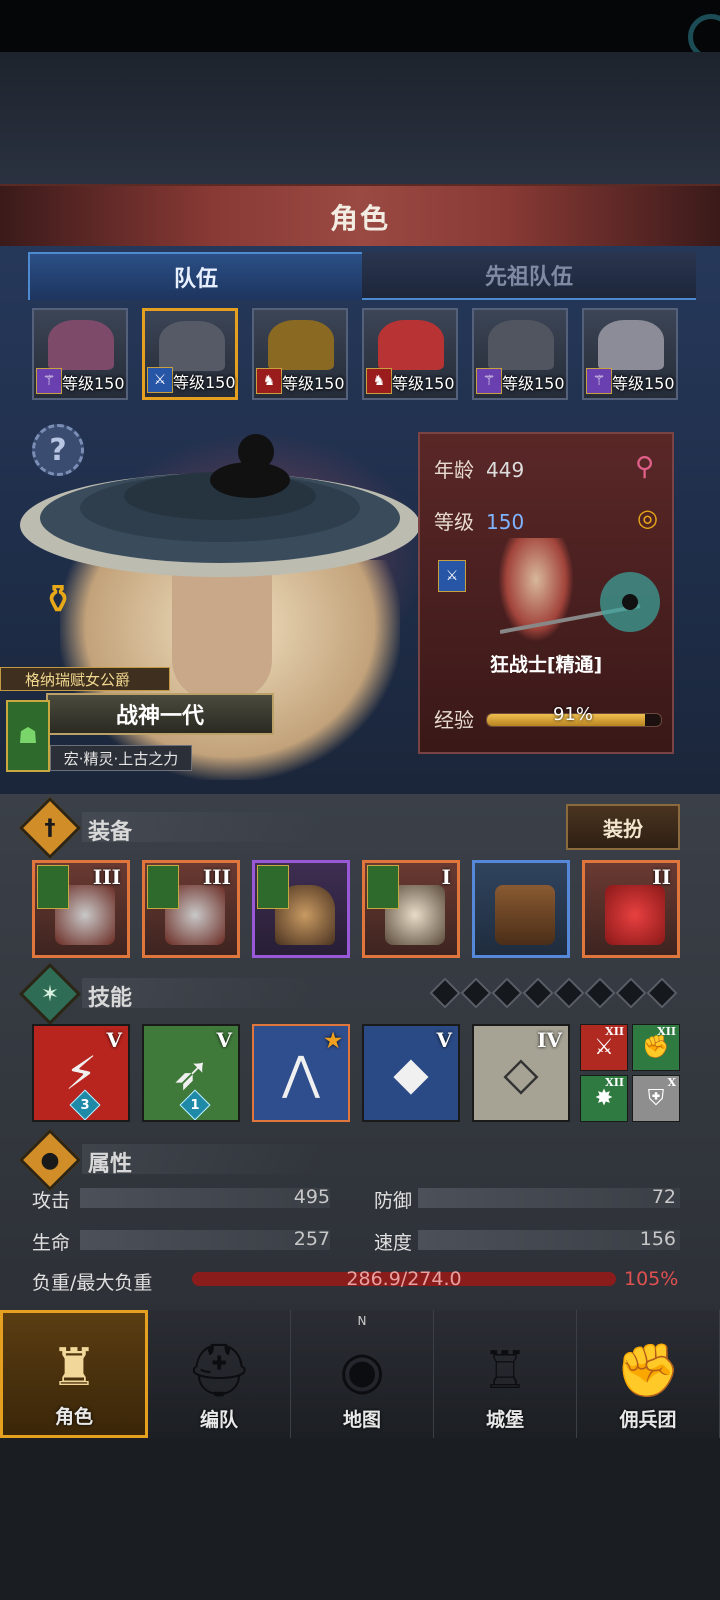  What do you see at coordinates (191, 1073) in the screenshot?
I see `skill-2: ➶ V 1` at bounding box center [191, 1073].